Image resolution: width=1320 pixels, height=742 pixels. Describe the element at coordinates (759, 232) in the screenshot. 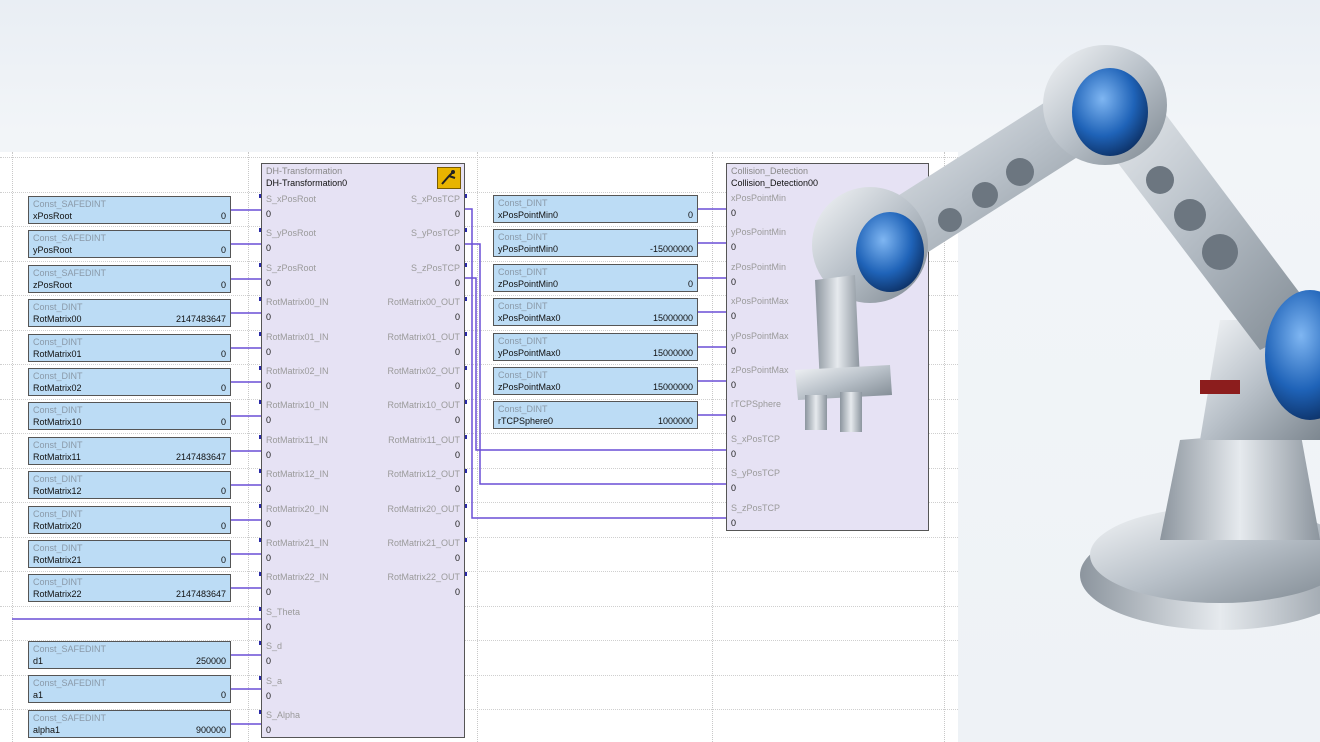

I see `collision-input-pin: yPosPointMin` at that location.